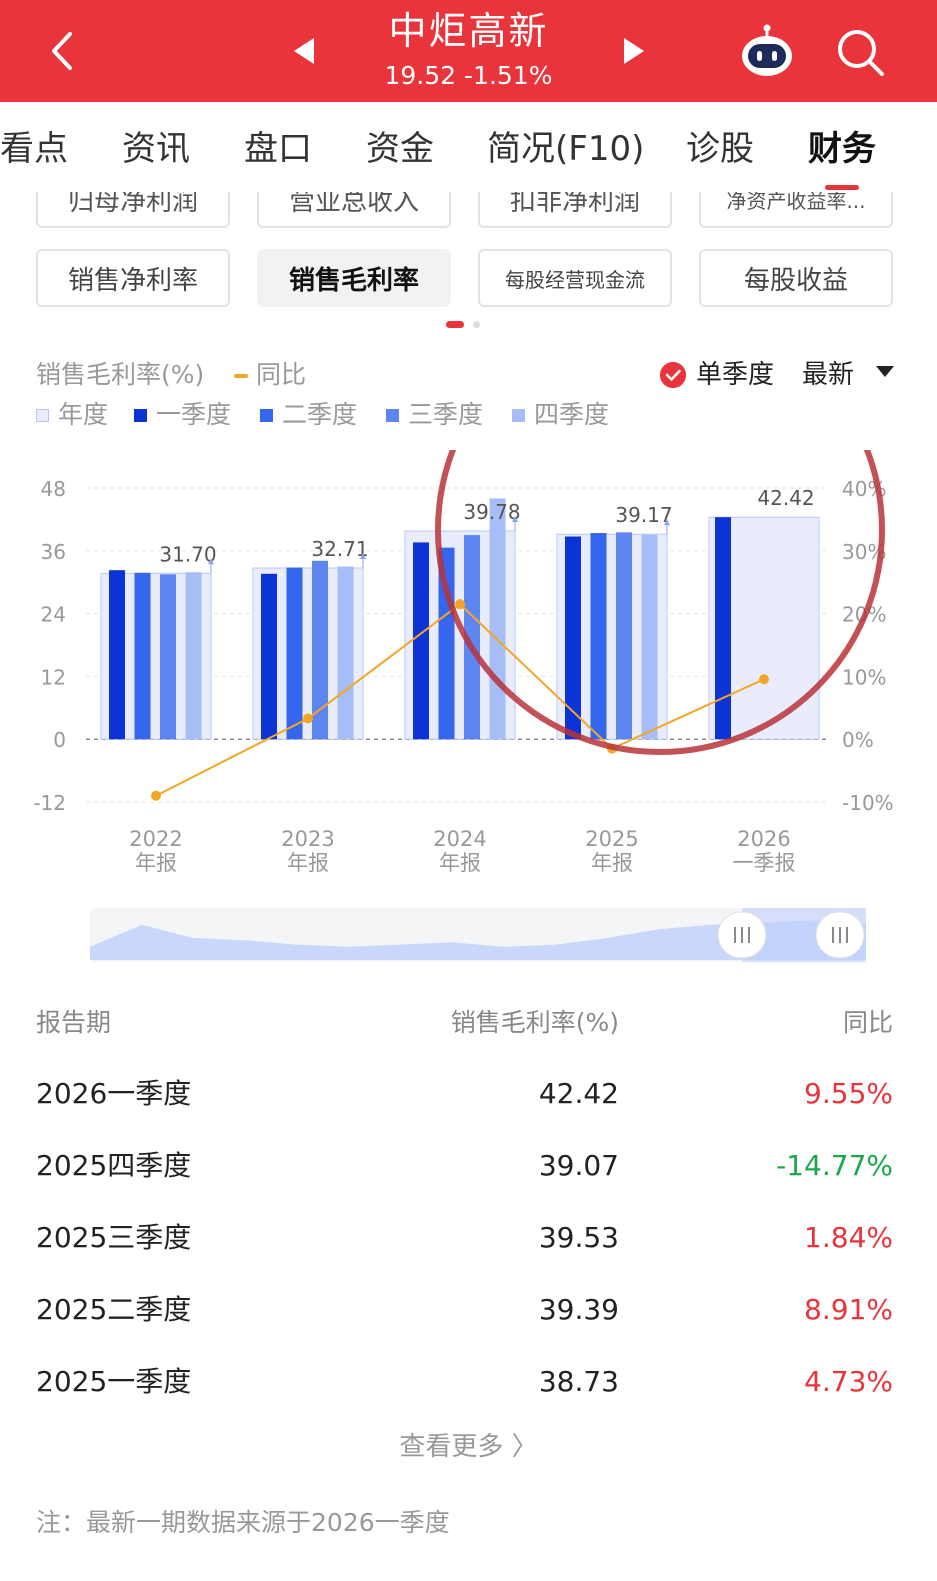 The width and height of the screenshot is (937, 1581). What do you see at coordinates (565, 149) in the screenshot?
I see `tab-profile-f10: 简况(F10)` at bounding box center [565, 149].